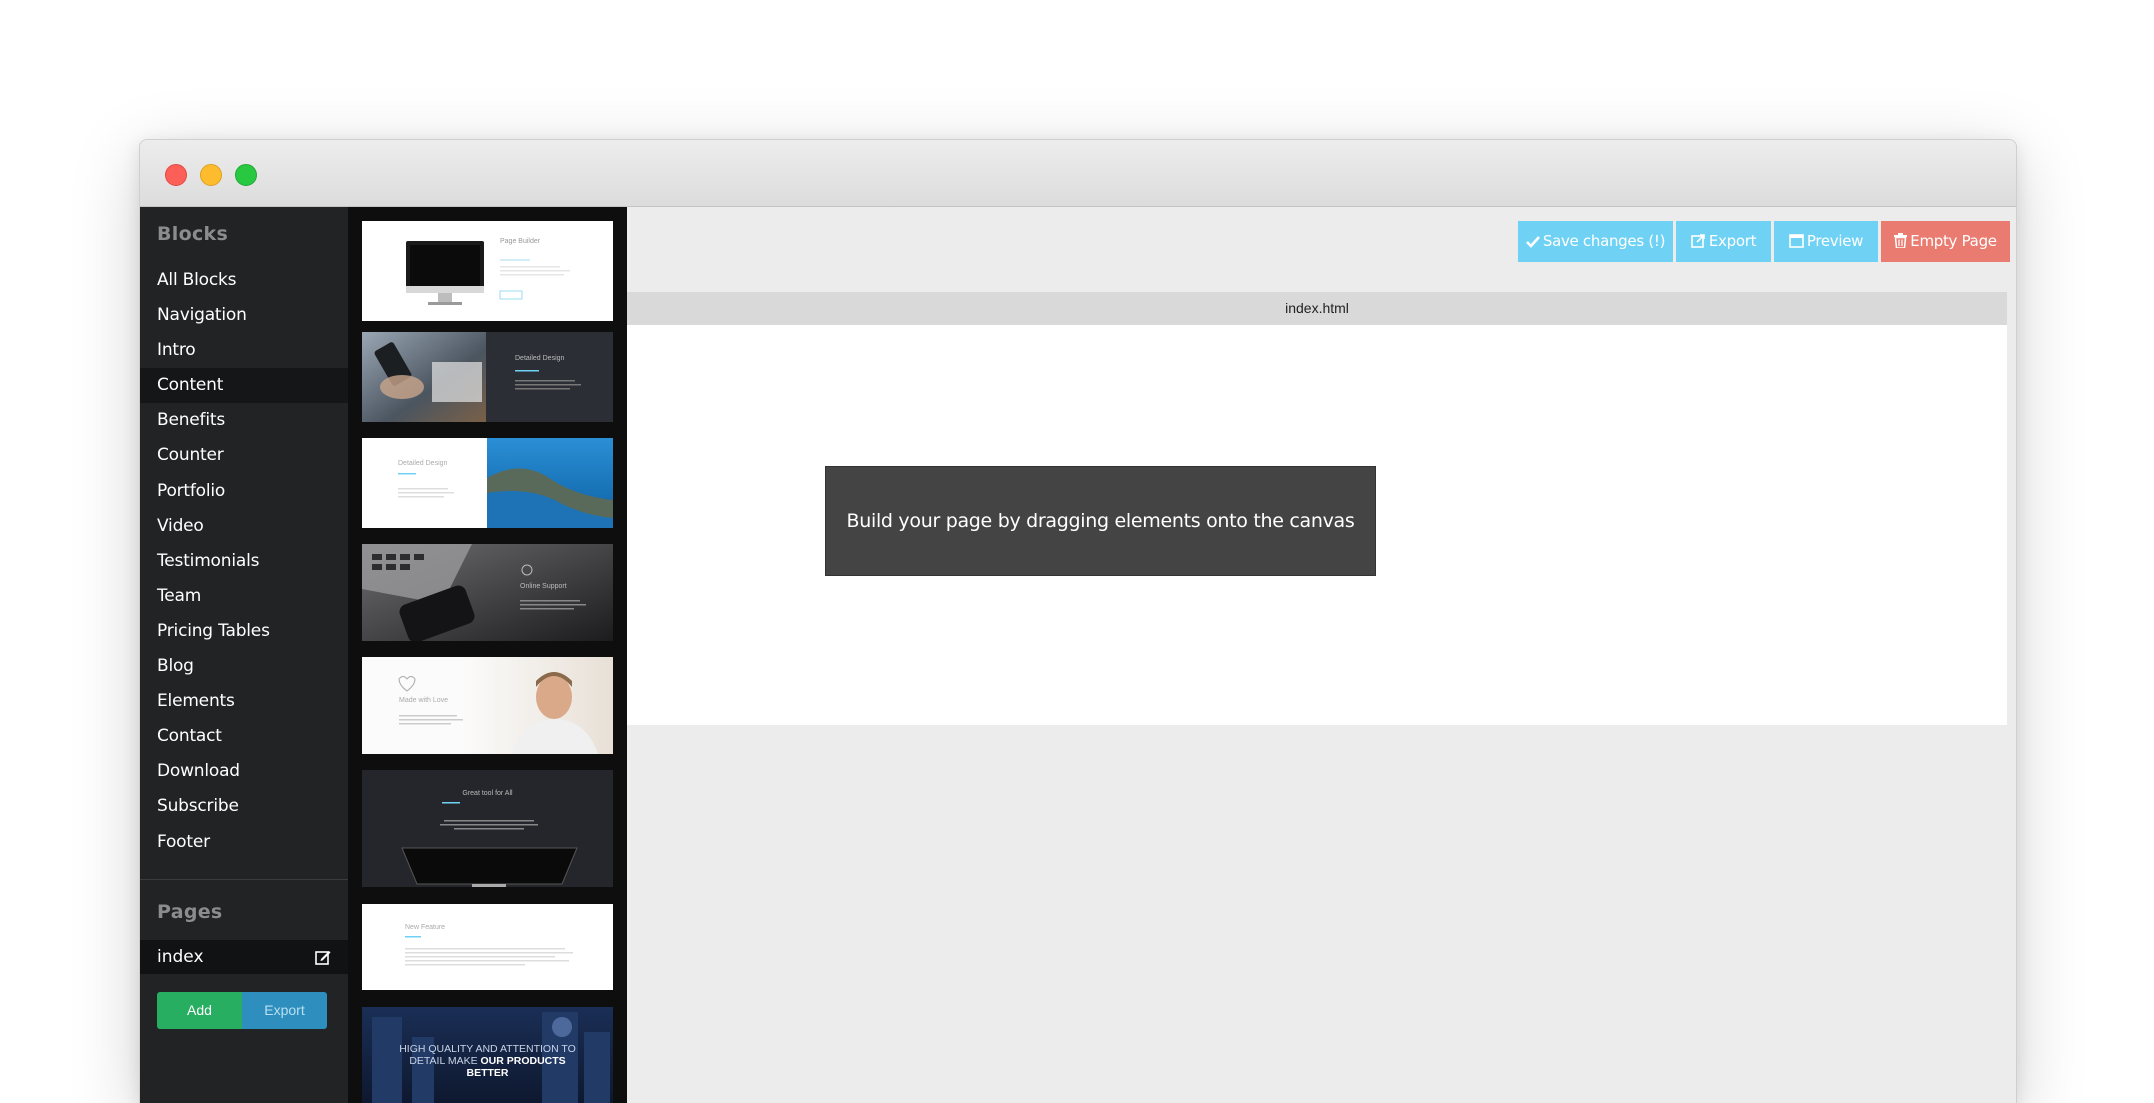 This screenshot has height=1103, width=2154. I want to click on sidebar-item-content: Content, so click(244, 386).